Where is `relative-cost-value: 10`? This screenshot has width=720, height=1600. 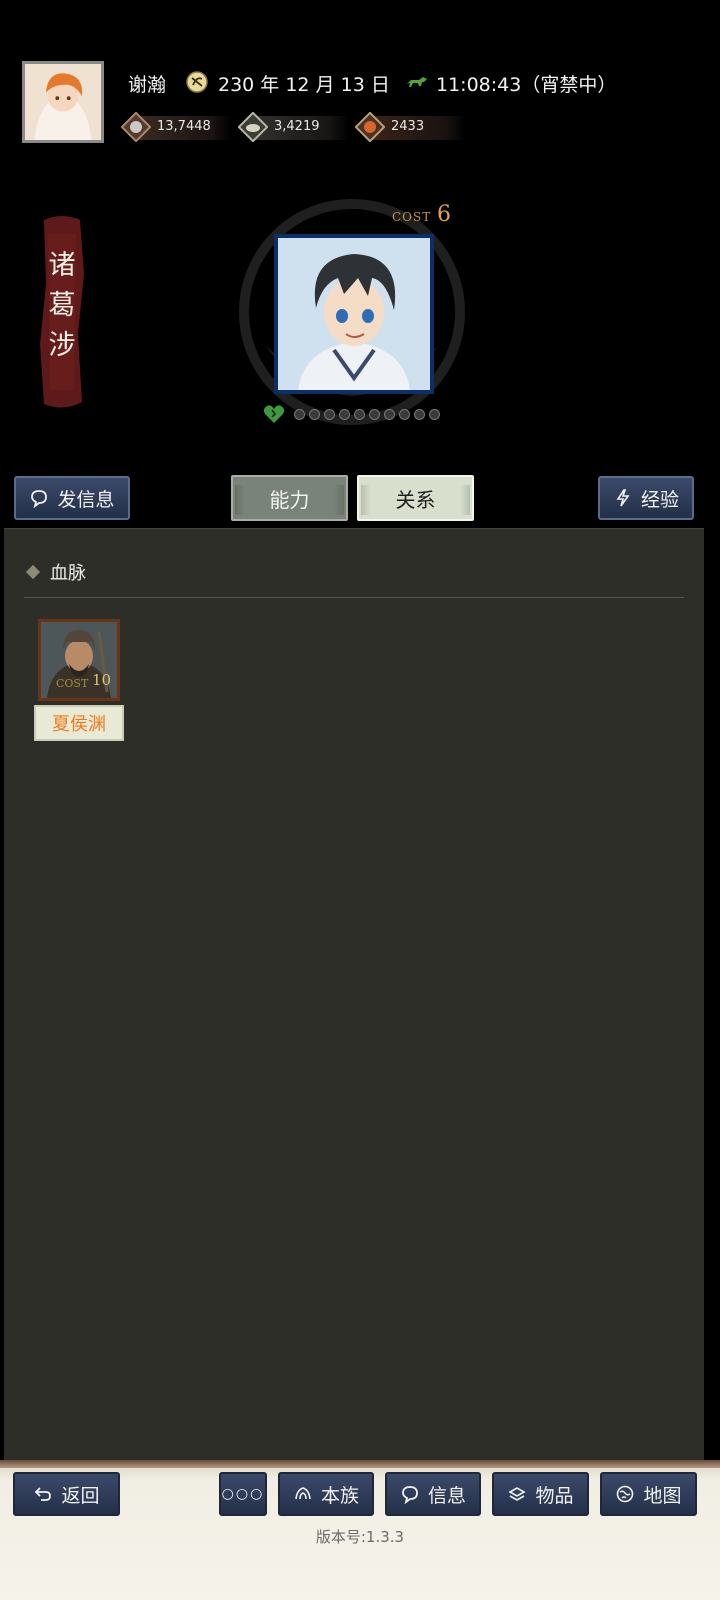 relative-cost-value: 10 is located at coordinates (102, 680).